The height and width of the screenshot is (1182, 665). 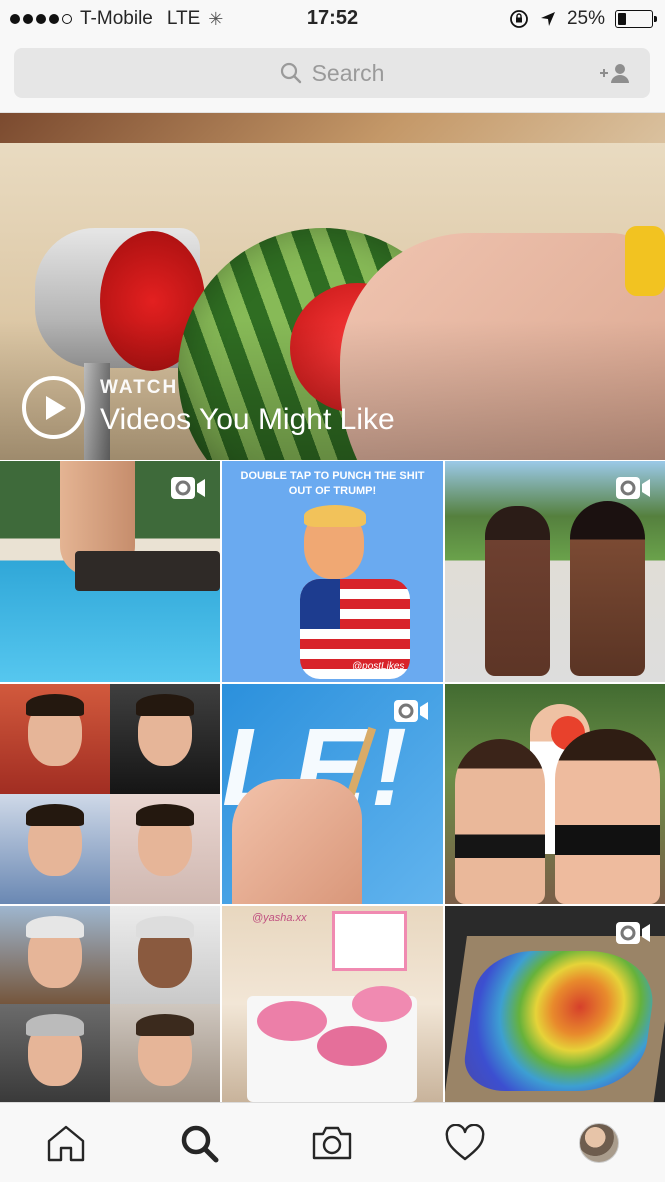 I want to click on tile-pool-raft, so click(x=147, y=571).